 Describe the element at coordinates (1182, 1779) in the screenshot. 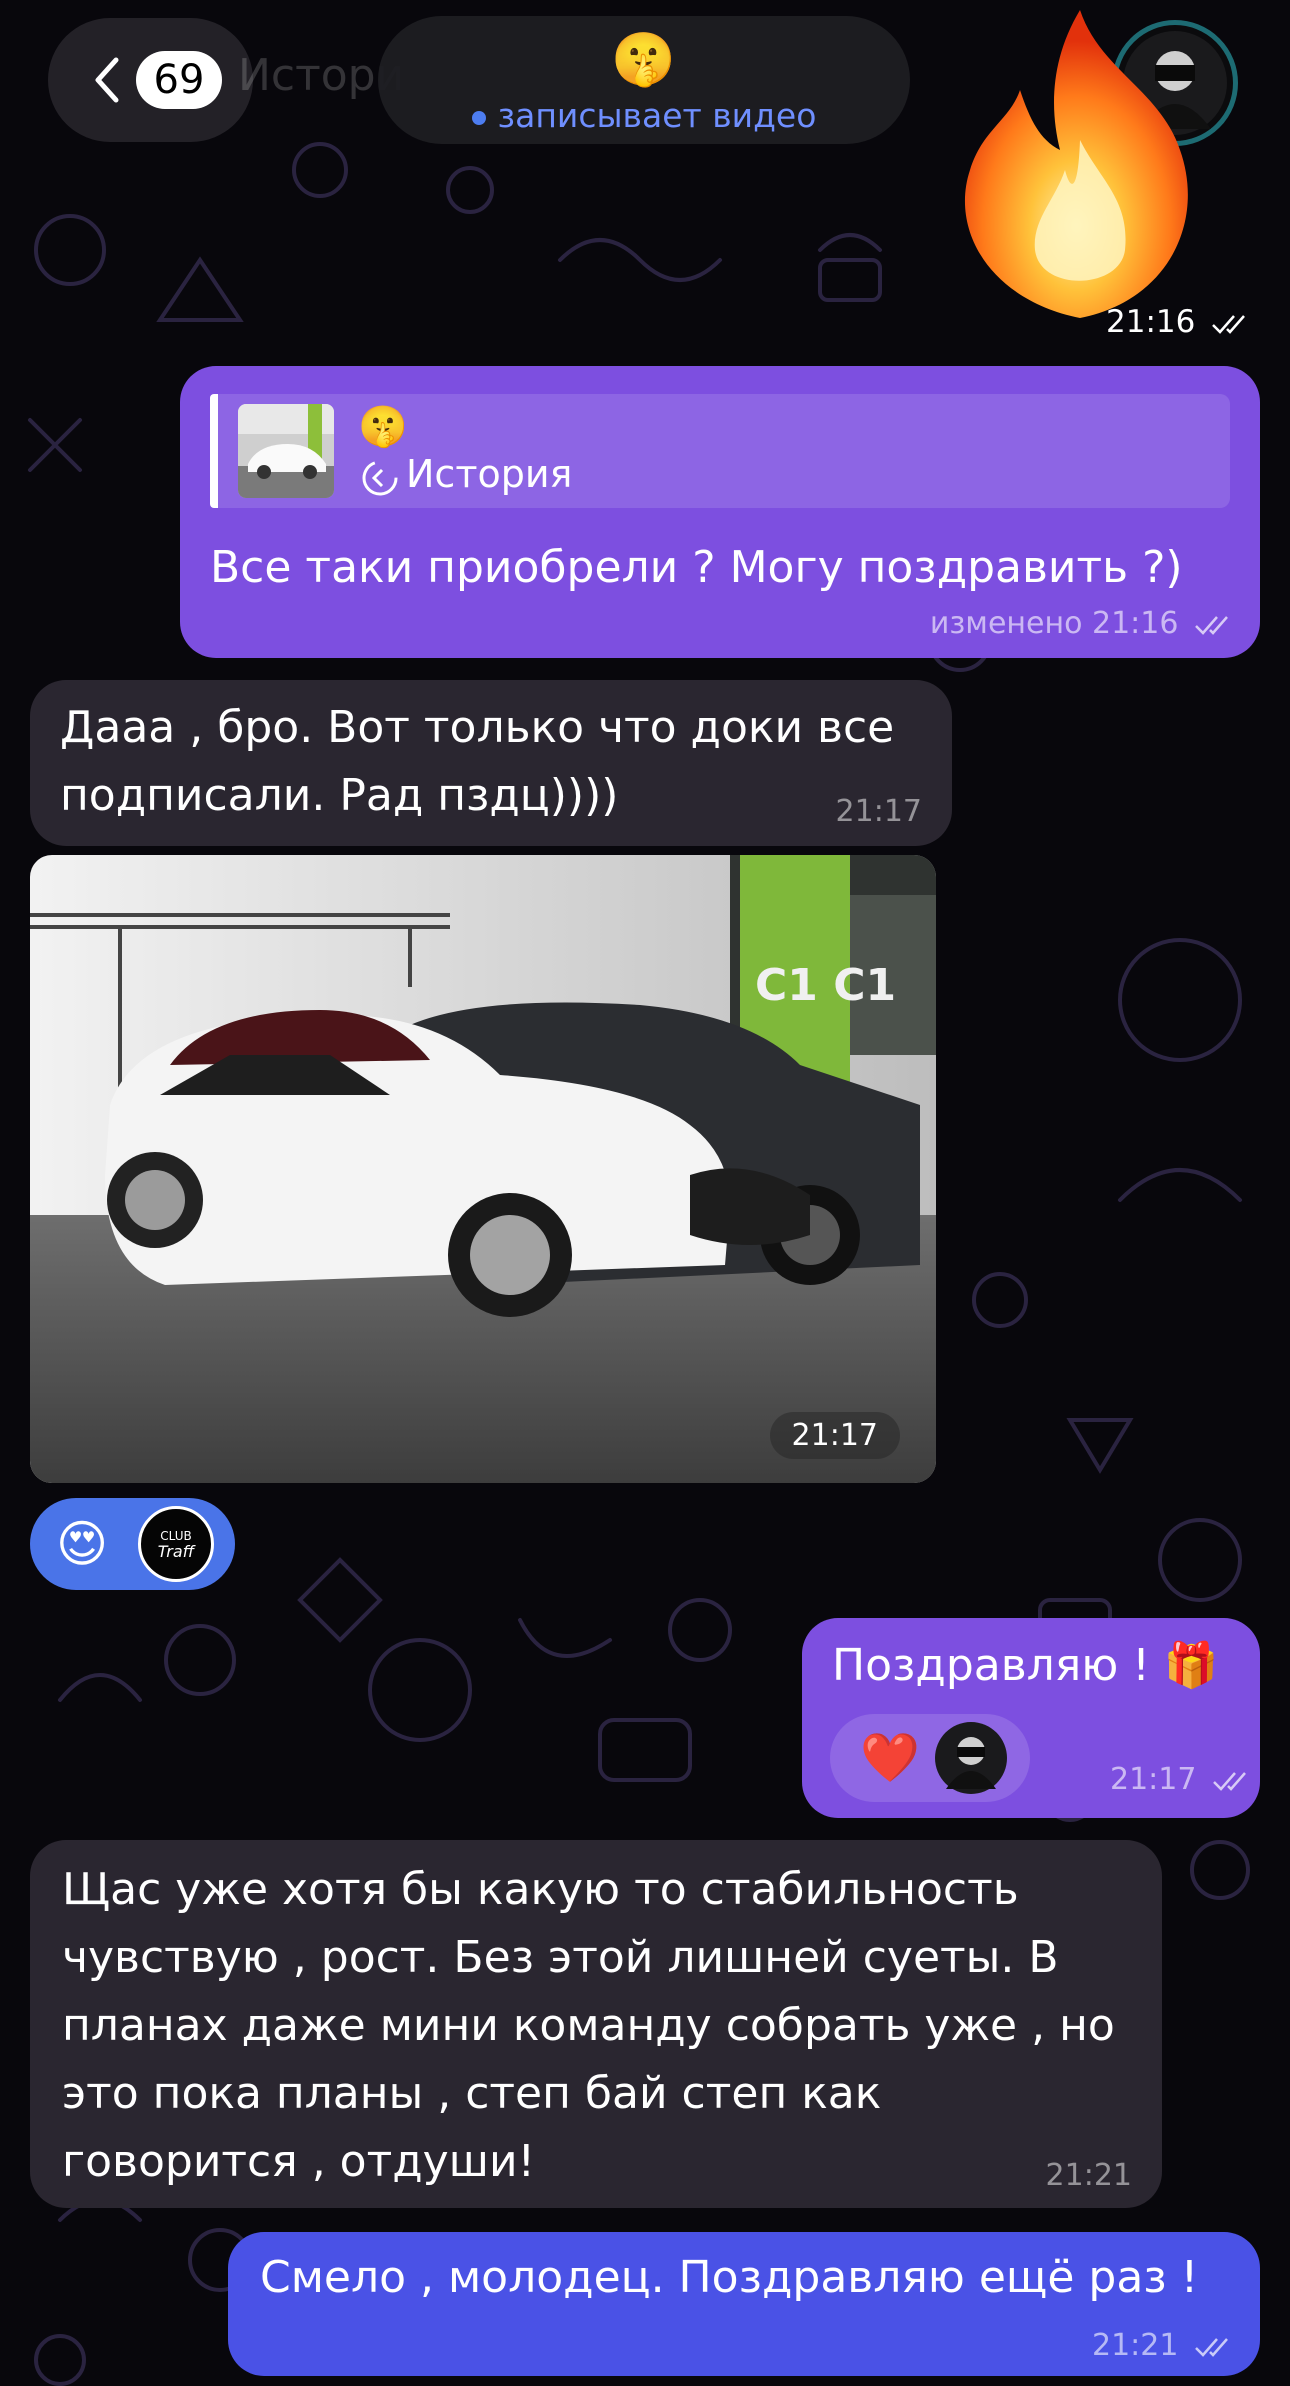

I see `congrats-time: 21:17` at that location.